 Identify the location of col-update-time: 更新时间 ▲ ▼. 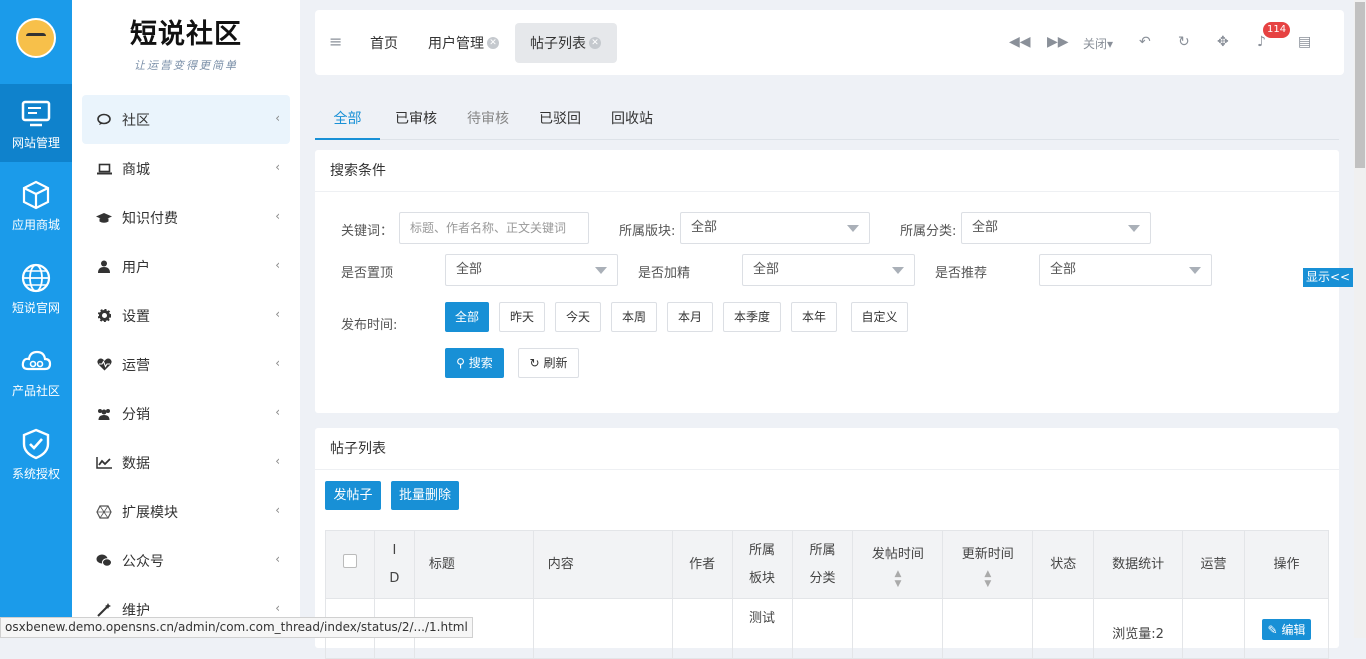
(988, 564).